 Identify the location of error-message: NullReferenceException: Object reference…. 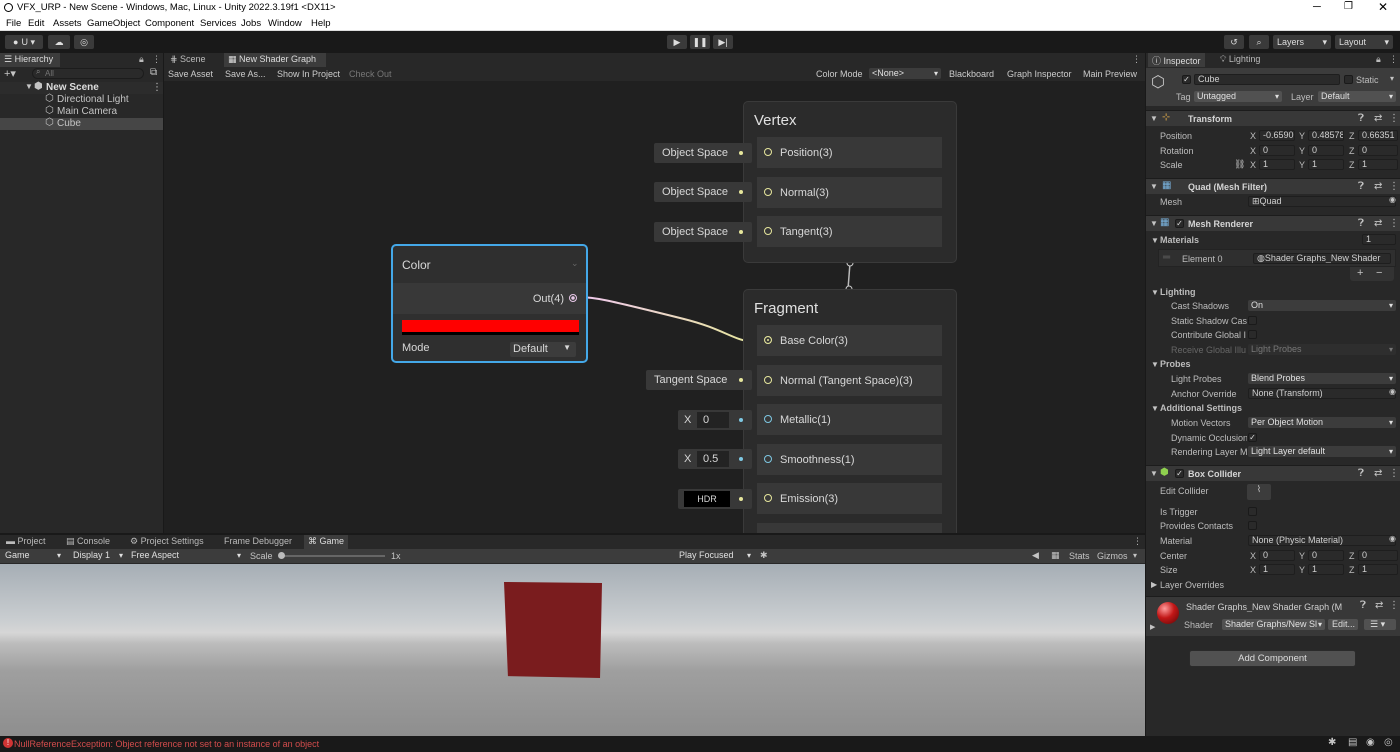
(166, 744).